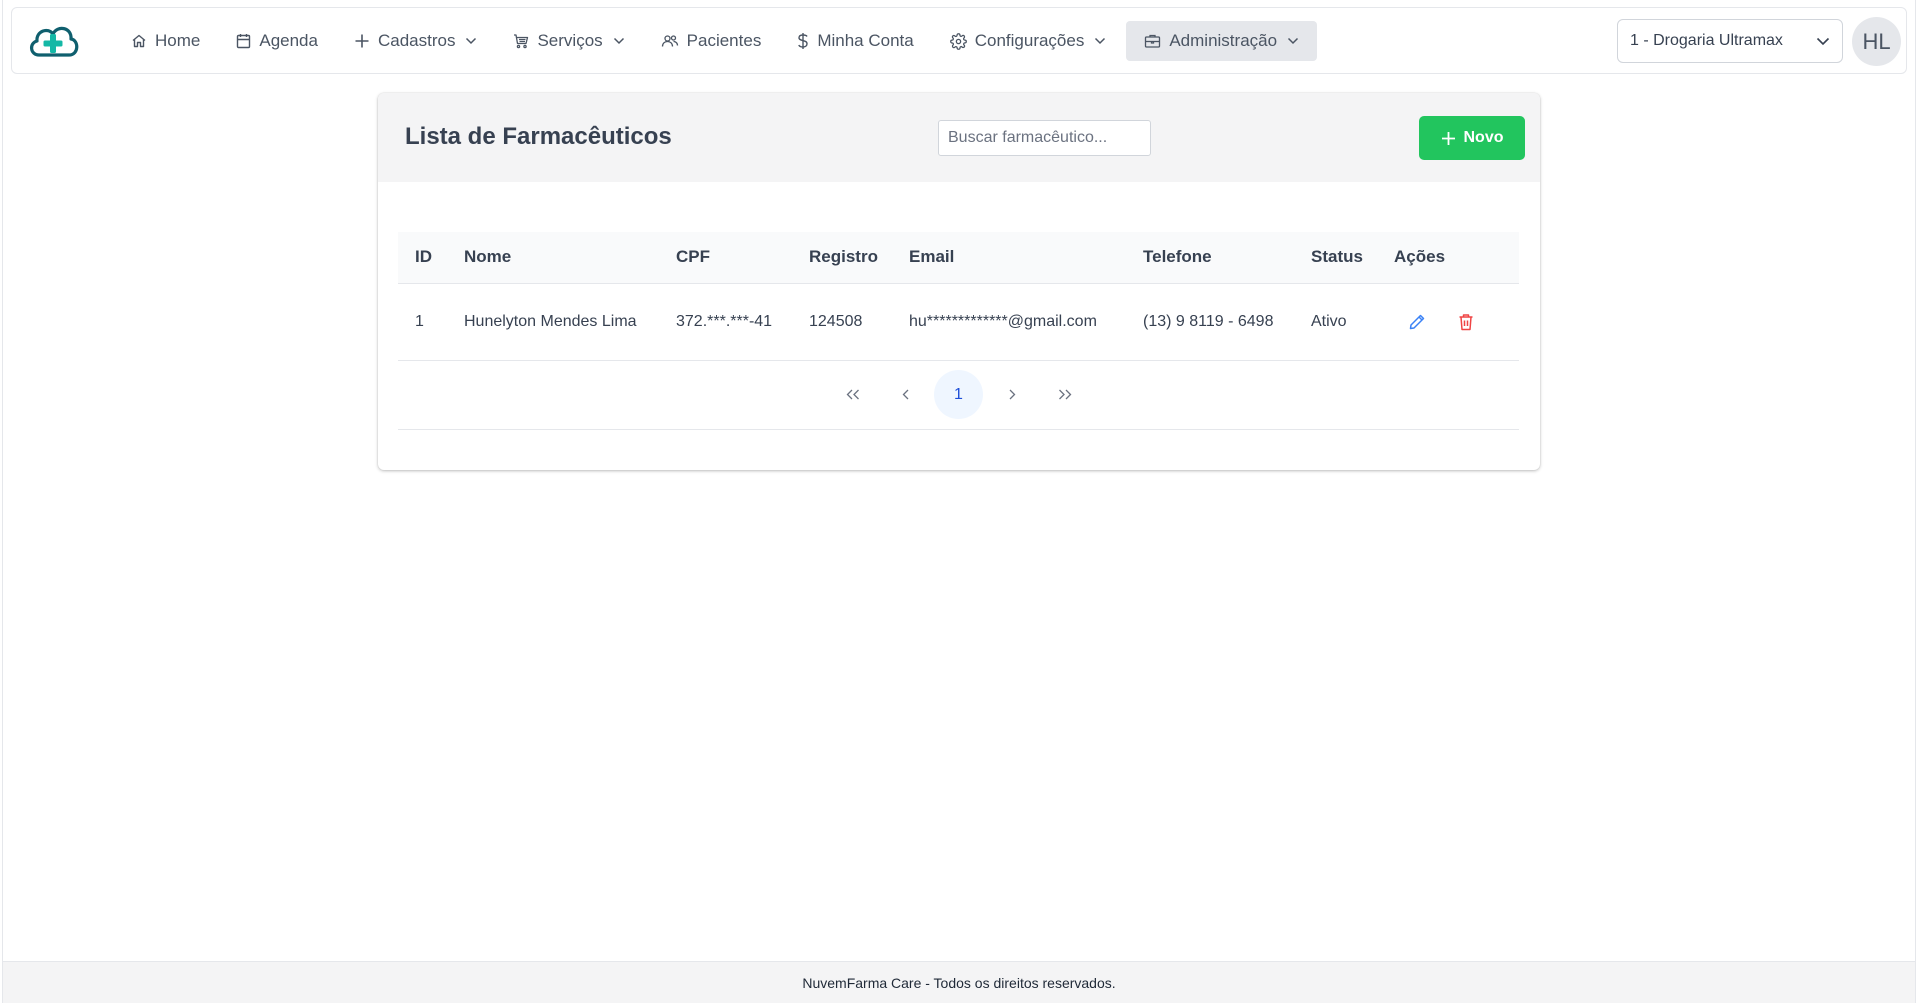  I want to click on column-header-telefone: Telefone, so click(1210, 257).